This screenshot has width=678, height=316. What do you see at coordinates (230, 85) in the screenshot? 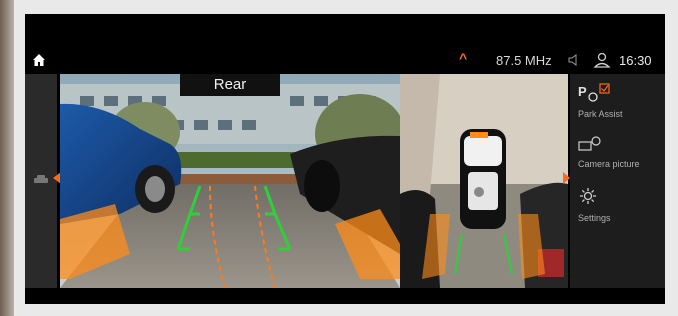
I see `rear-view-label: Rear` at bounding box center [230, 85].